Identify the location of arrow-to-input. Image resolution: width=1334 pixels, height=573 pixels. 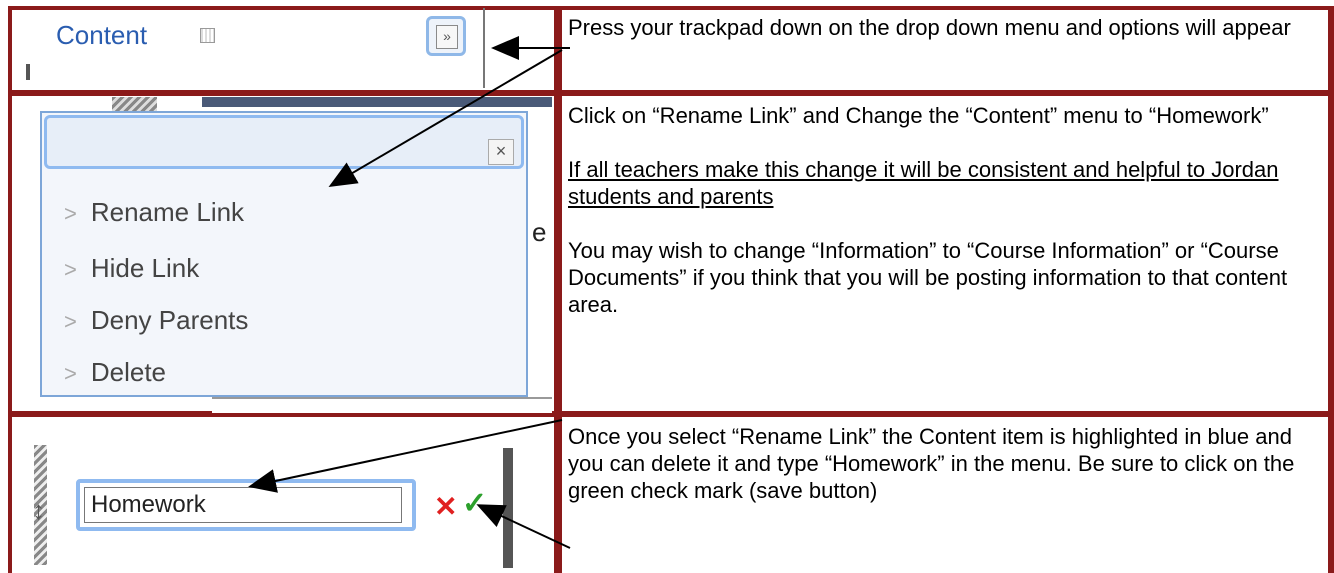
(405, 456).